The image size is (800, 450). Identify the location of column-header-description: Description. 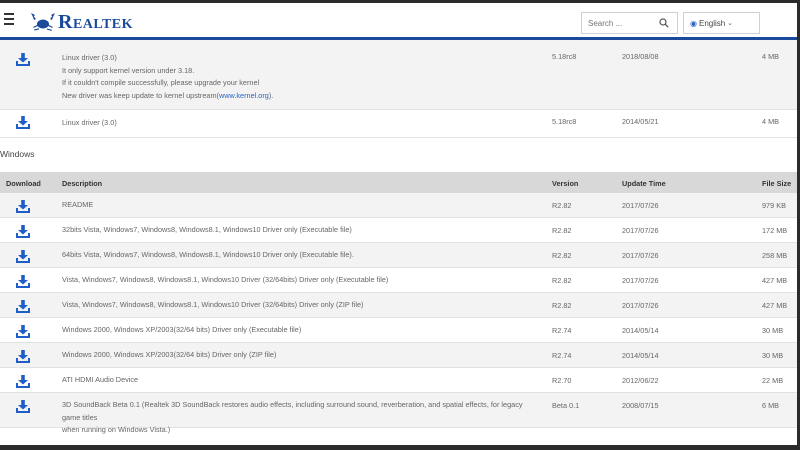
(82, 183).